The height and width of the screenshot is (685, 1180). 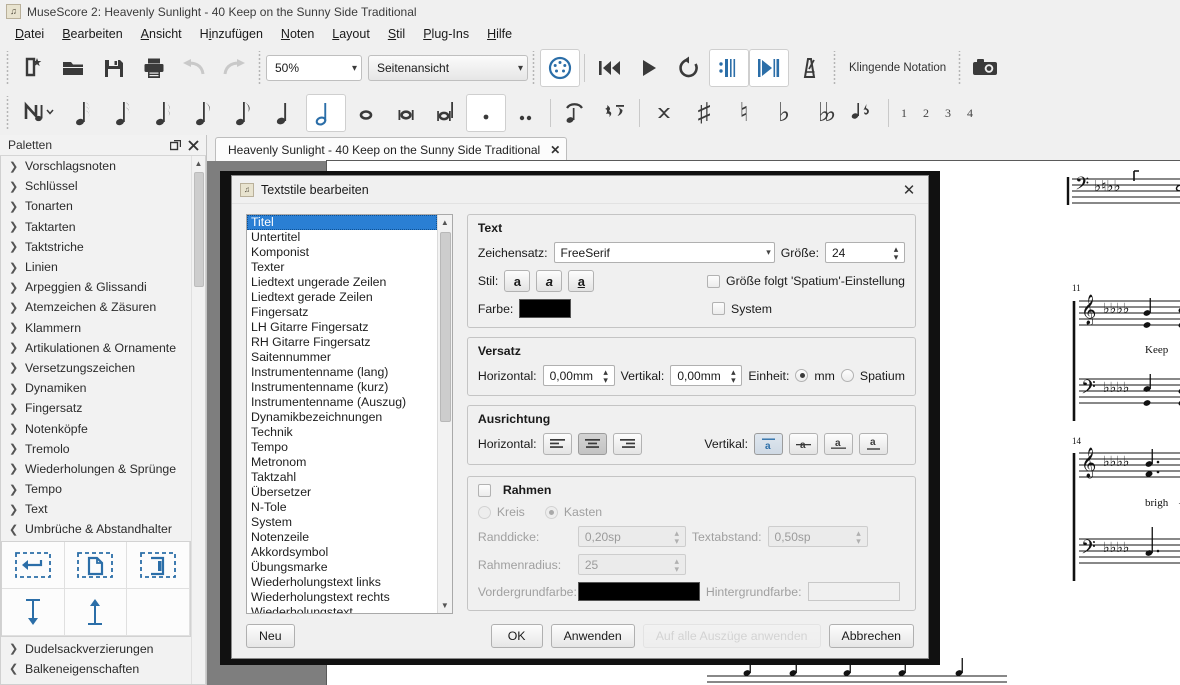 I want to click on palette-item-umbrueche-abstandhalter: ❮ Umbrüche & Abstandhalter, so click(x=96, y=529).